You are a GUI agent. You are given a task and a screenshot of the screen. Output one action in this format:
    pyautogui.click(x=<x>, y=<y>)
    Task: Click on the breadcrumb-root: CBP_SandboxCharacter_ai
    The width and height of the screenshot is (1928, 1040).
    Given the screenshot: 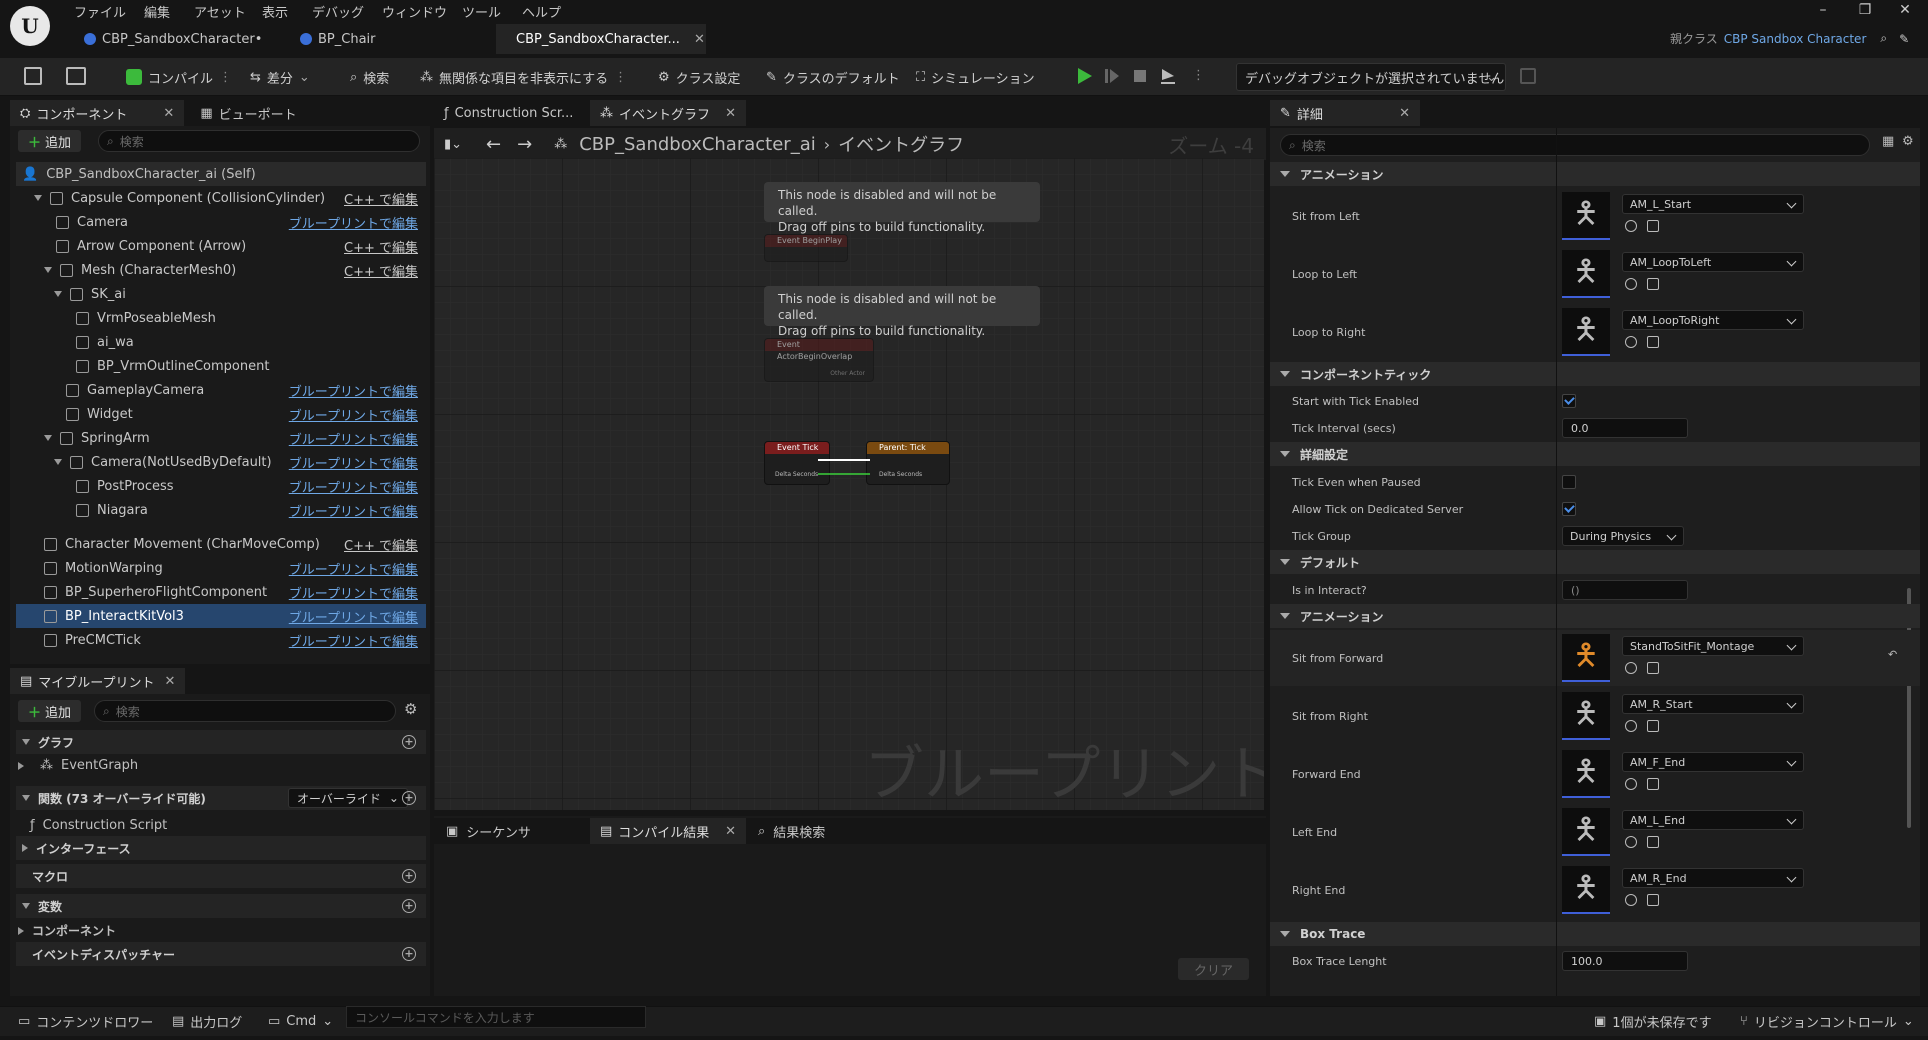 What is the action you would take?
    pyautogui.click(x=697, y=144)
    